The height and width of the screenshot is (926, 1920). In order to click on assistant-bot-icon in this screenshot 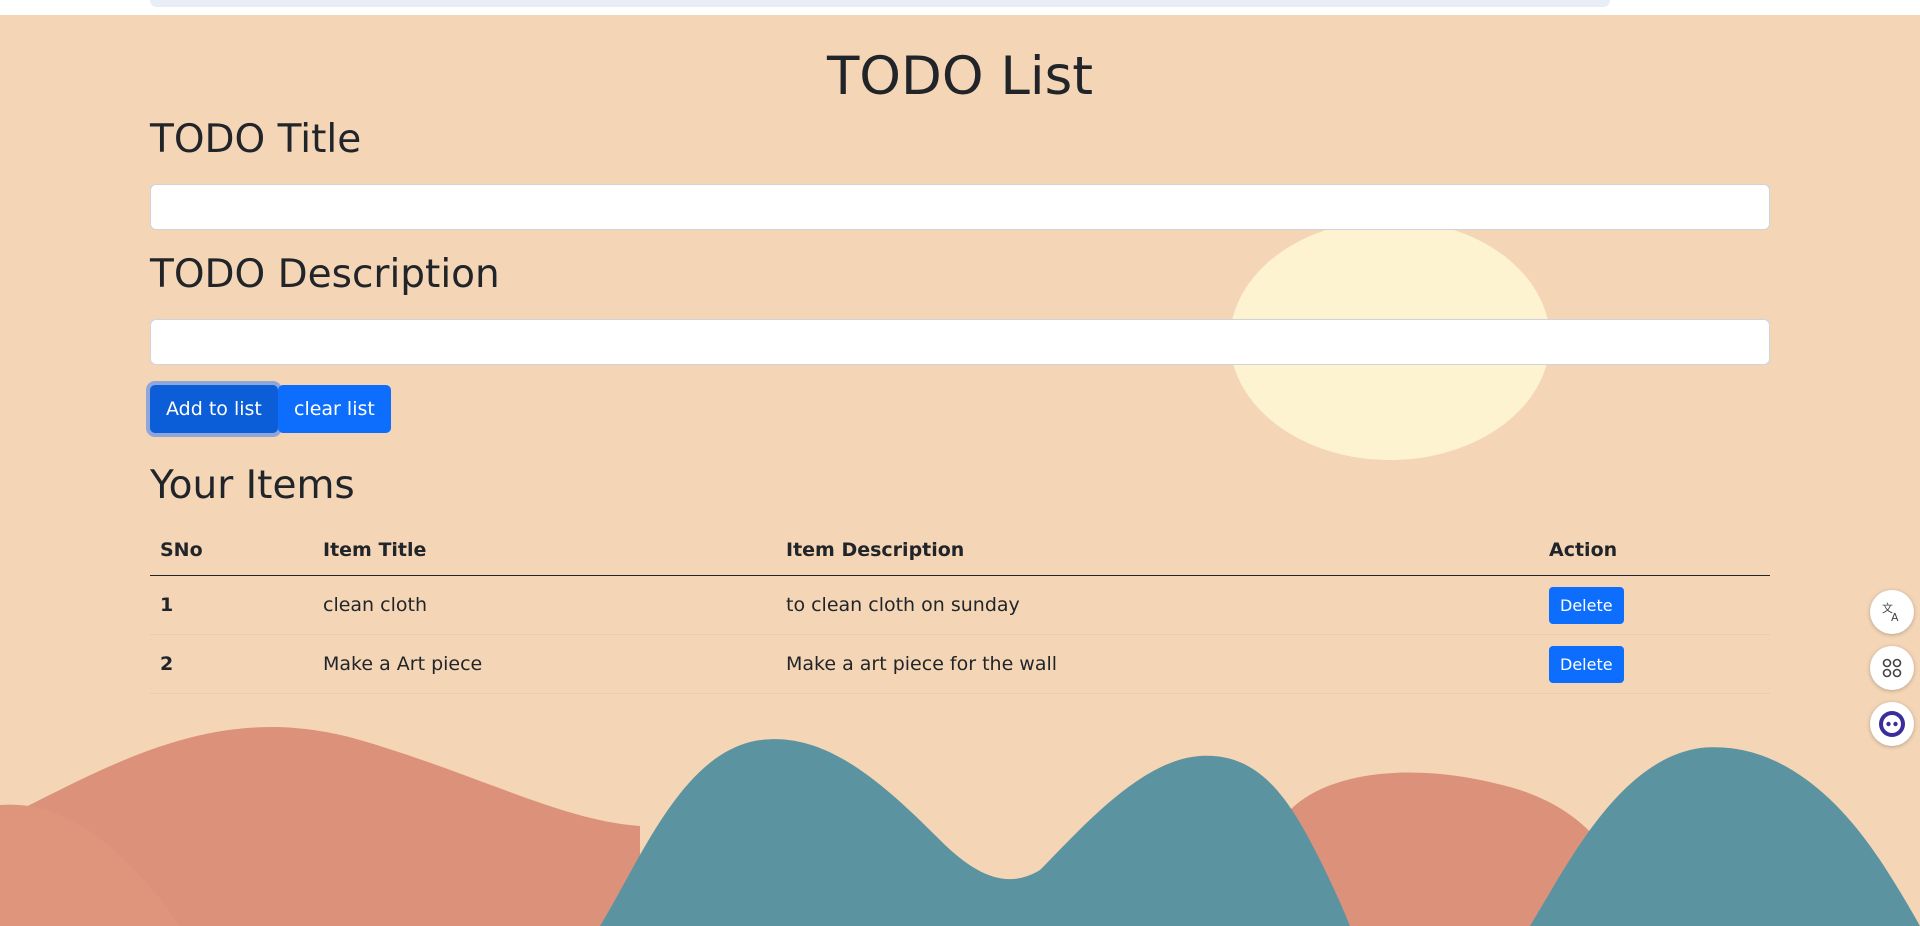, I will do `click(1892, 724)`.